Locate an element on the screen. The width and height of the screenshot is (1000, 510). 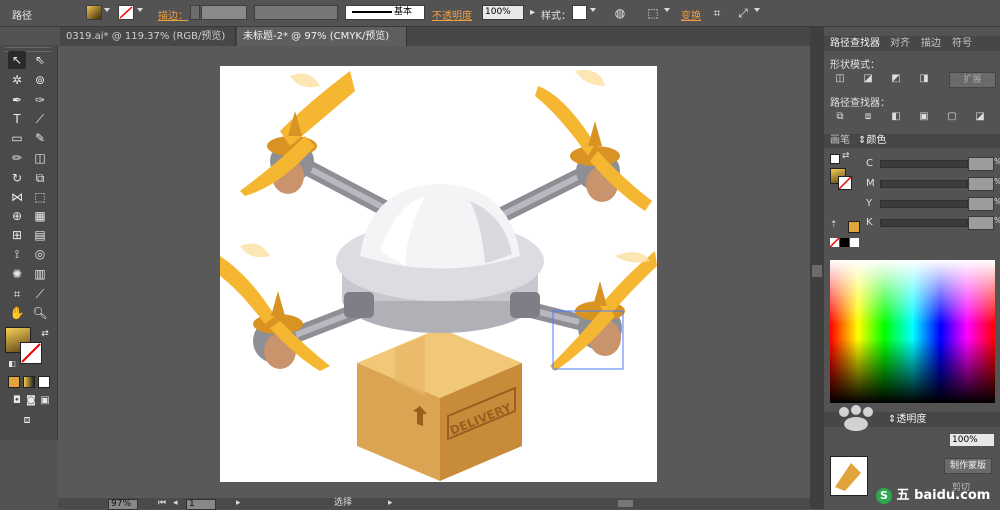
gradient-mode-icon is located at coordinates (29, 382).